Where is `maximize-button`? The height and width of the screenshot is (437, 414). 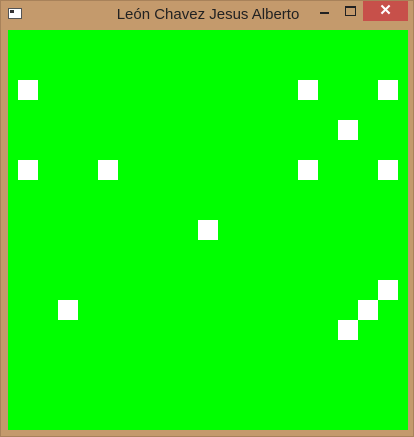 maximize-button is located at coordinates (350, 11).